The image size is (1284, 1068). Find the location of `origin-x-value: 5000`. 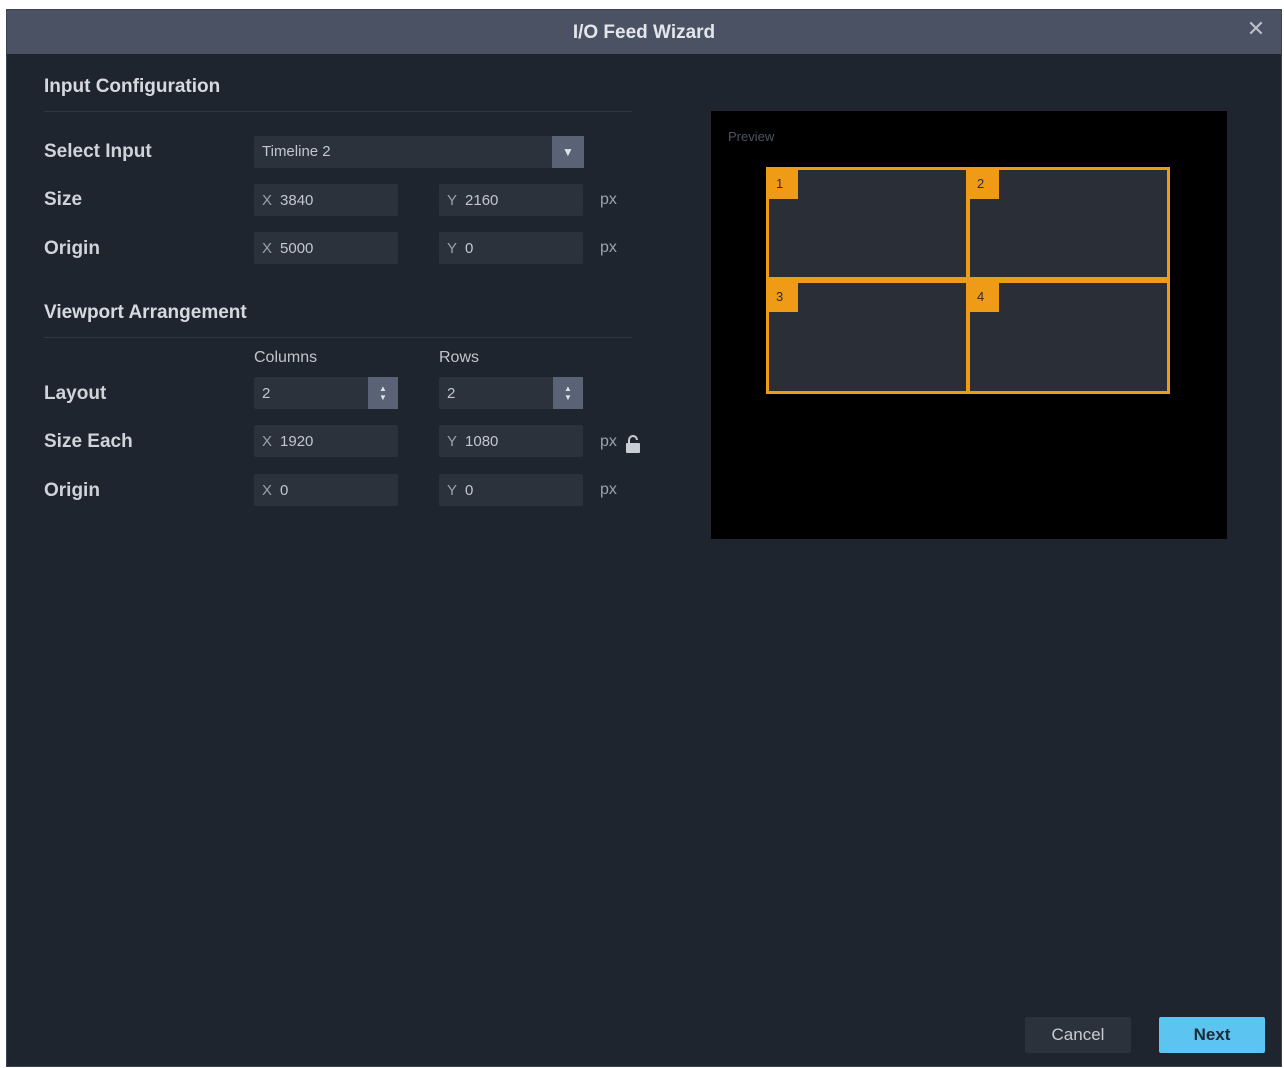

origin-x-value: 5000 is located at coordinates (325, 248).